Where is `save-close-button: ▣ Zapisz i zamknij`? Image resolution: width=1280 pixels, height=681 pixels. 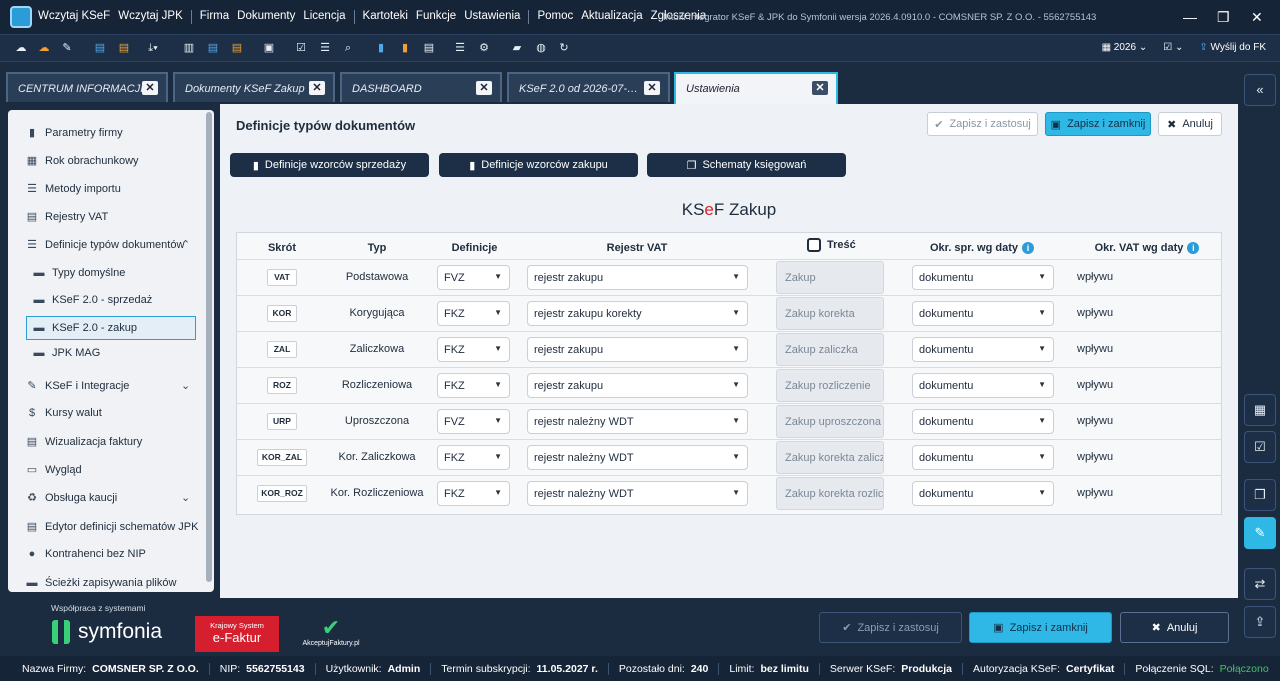 save-close-button: ▣ Zapisz i zamknij is located at coordinates (1098, 124).